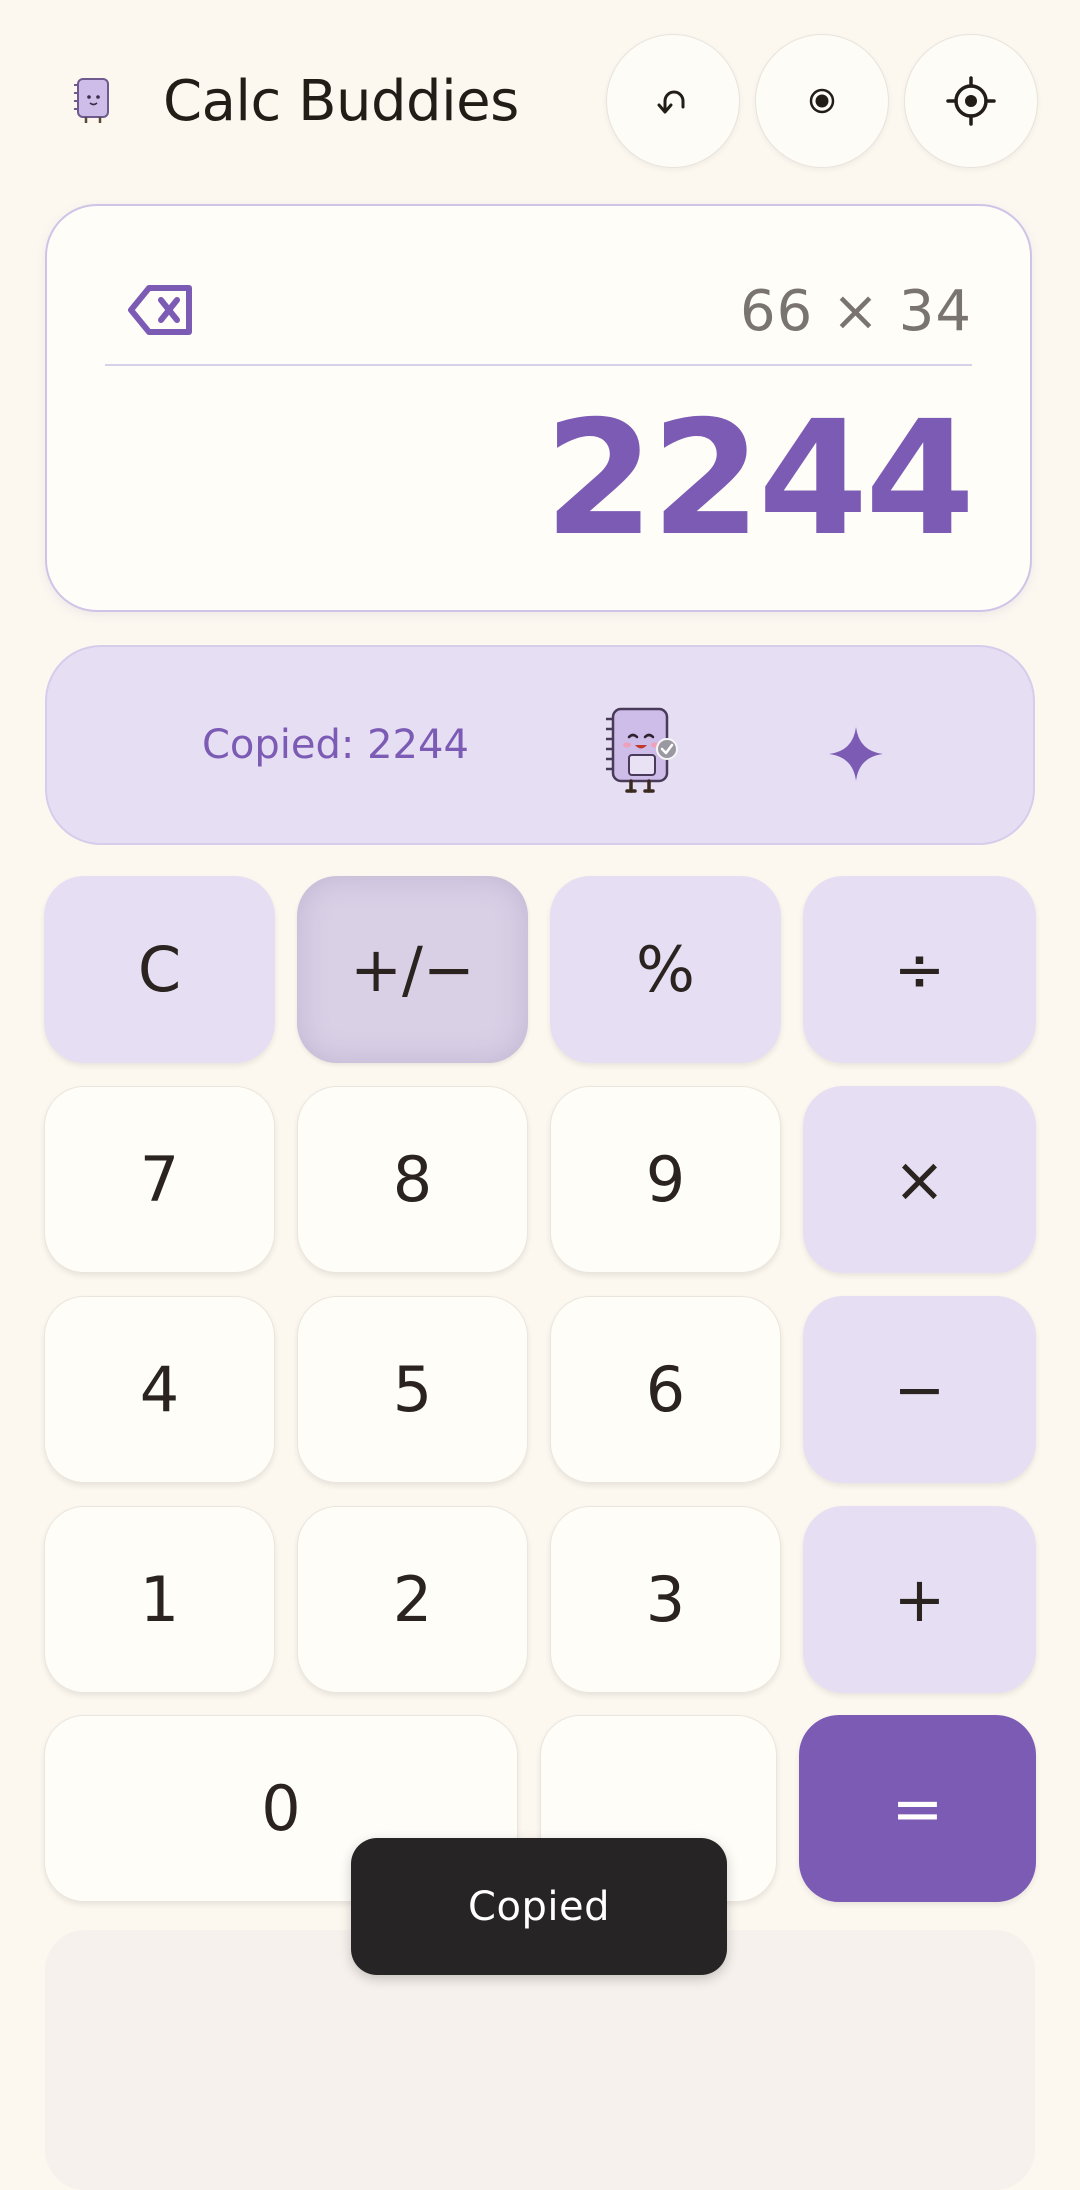 Image resolution: width=1080 pixels, height=2190 pixels. I want to click on percent-button: %, so click(665, 969).